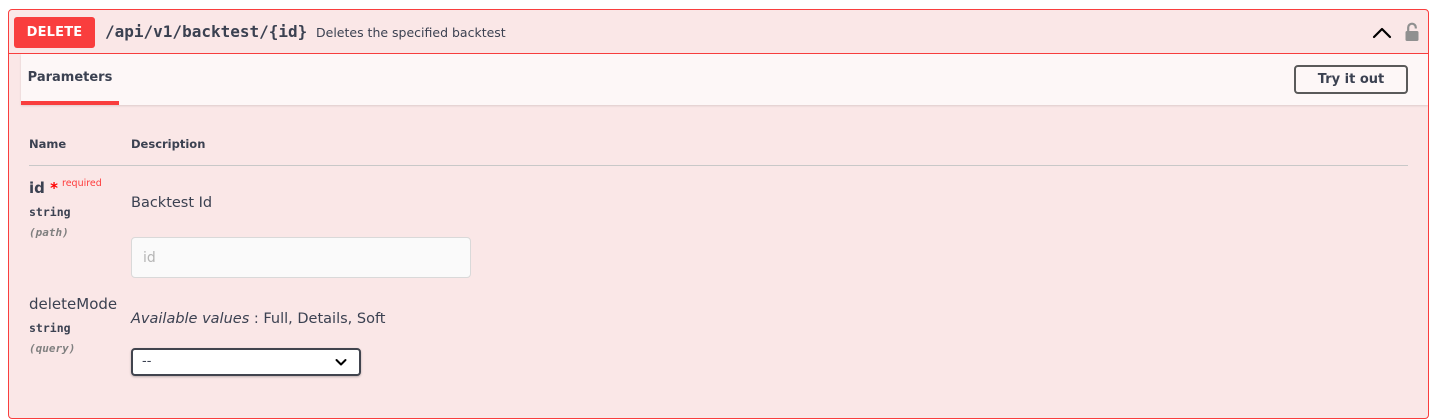  Describe the element at coordinates (718, 165) in the screenshot. I see `table-header-divider` at that location.